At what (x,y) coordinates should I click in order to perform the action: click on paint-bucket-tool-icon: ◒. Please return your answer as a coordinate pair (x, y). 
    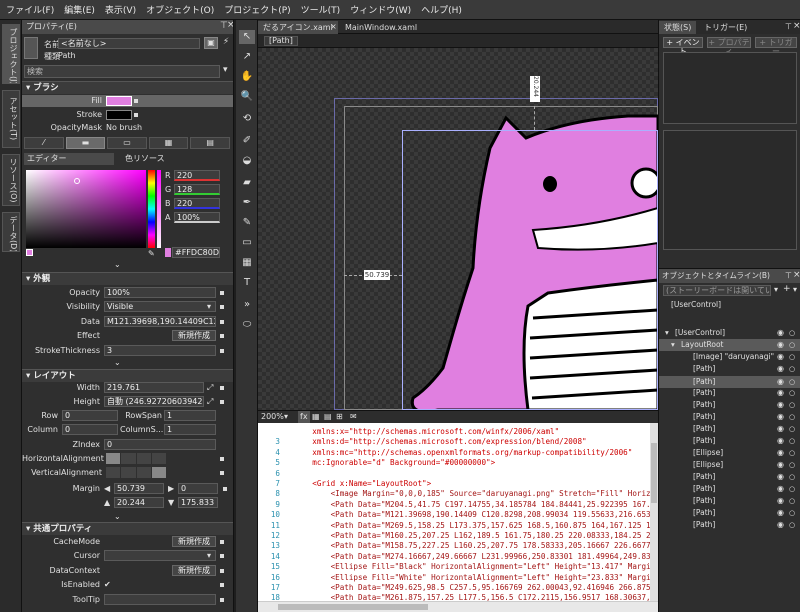
    Looking at the image, I should click on (247, 161).